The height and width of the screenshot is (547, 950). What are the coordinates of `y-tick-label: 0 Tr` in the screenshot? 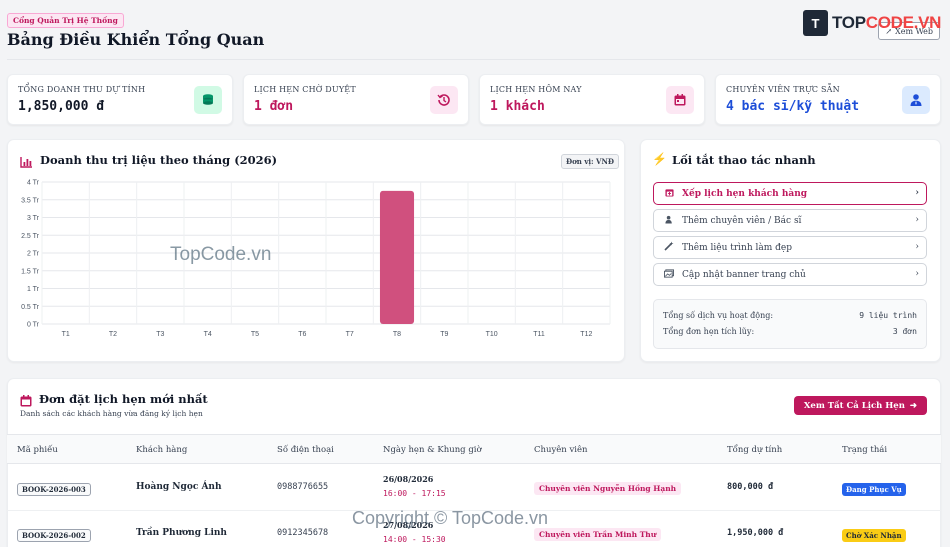 It's located at (33, 325).